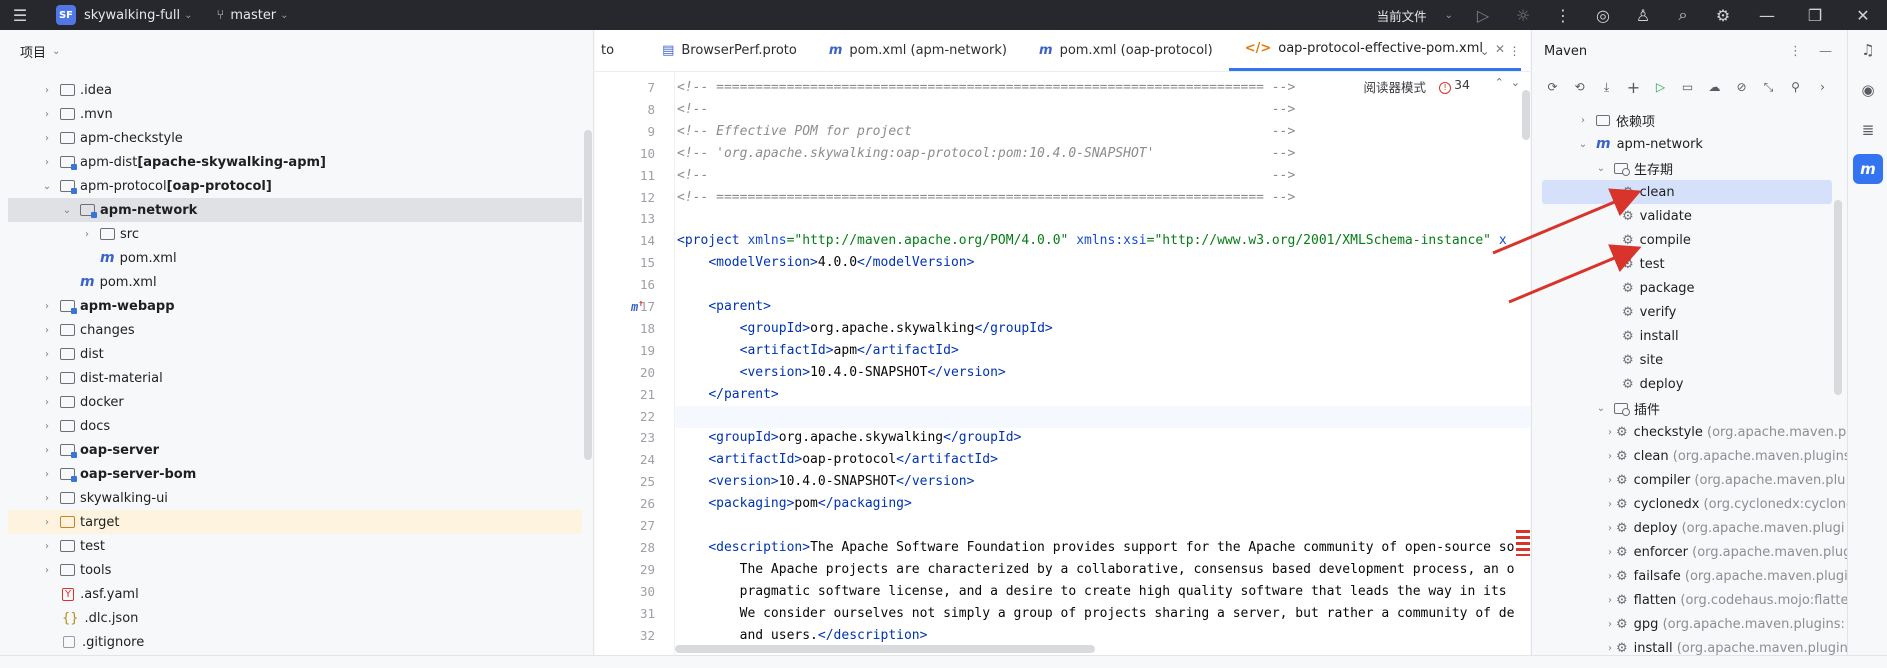 This screenshot has width=1887, height=668. I want to click on maven-item-plugin: › ⚙ flatten (org.codehaus.mojo:flatte, so click(1695, 600).